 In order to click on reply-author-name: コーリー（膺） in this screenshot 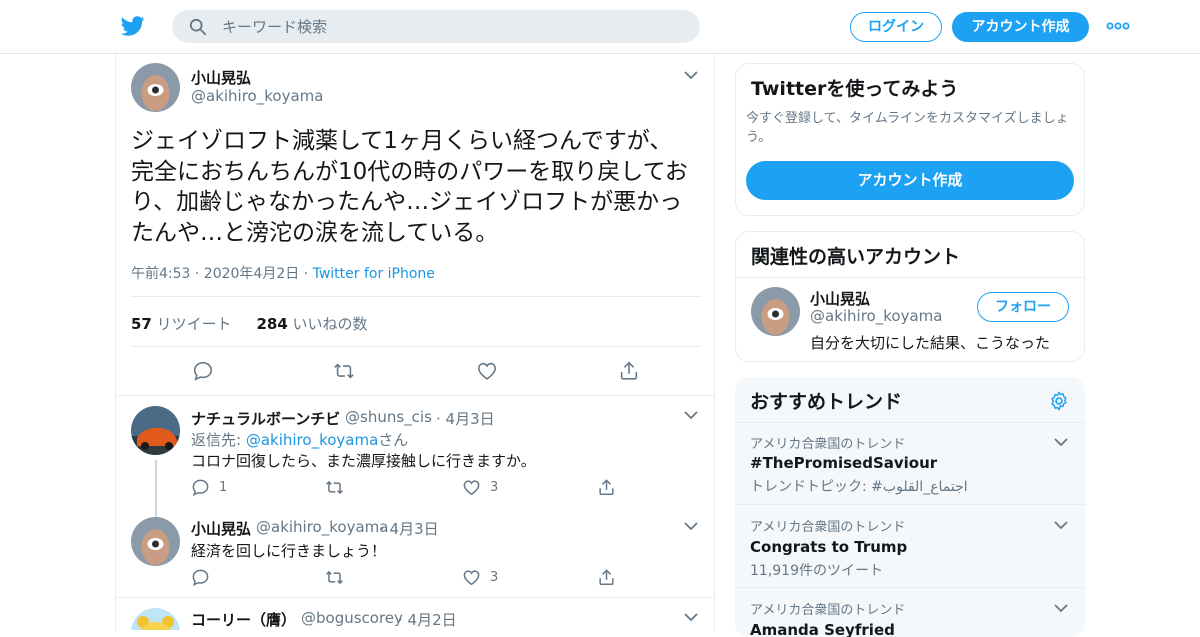, I will do `click(243, 619)`.